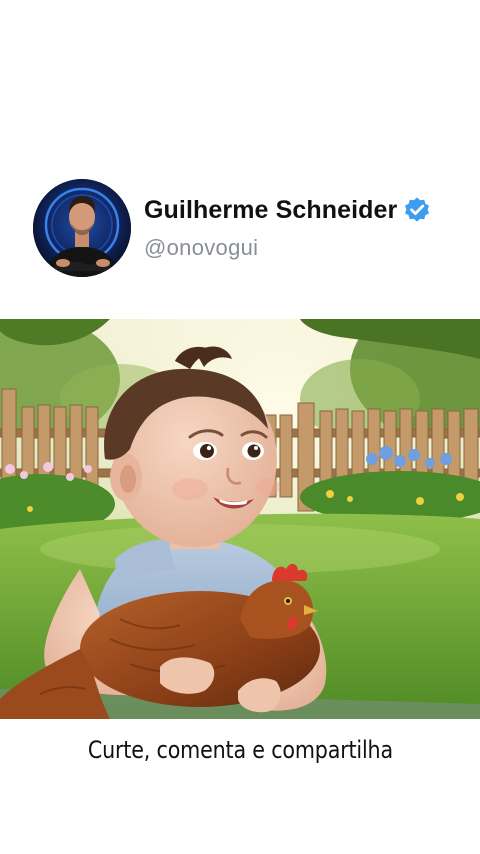  Describe the element at coordinates (417, 210) in the screenshot. I see `verified-badge-icon` at that location.